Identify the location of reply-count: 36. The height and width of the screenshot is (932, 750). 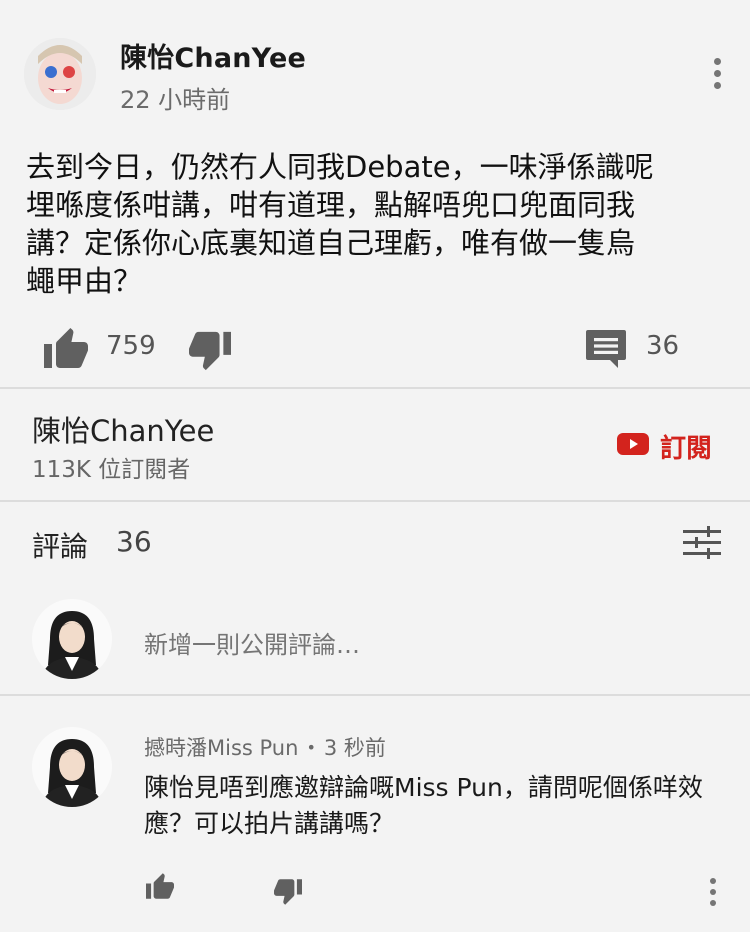
(663, 346).